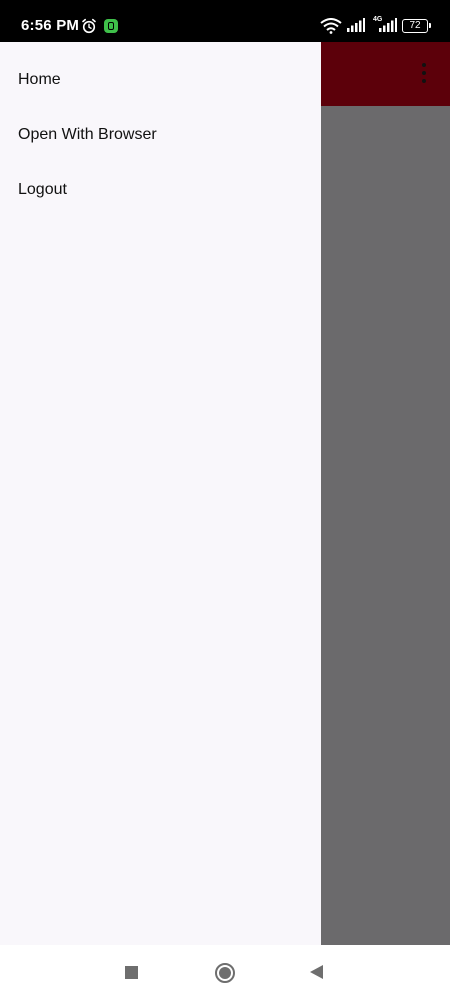 Image resolution: width=450 pixels, height=1000 pixels. I want to click on status-bar: 6:56 PM 4G 72, so click(225, 21).